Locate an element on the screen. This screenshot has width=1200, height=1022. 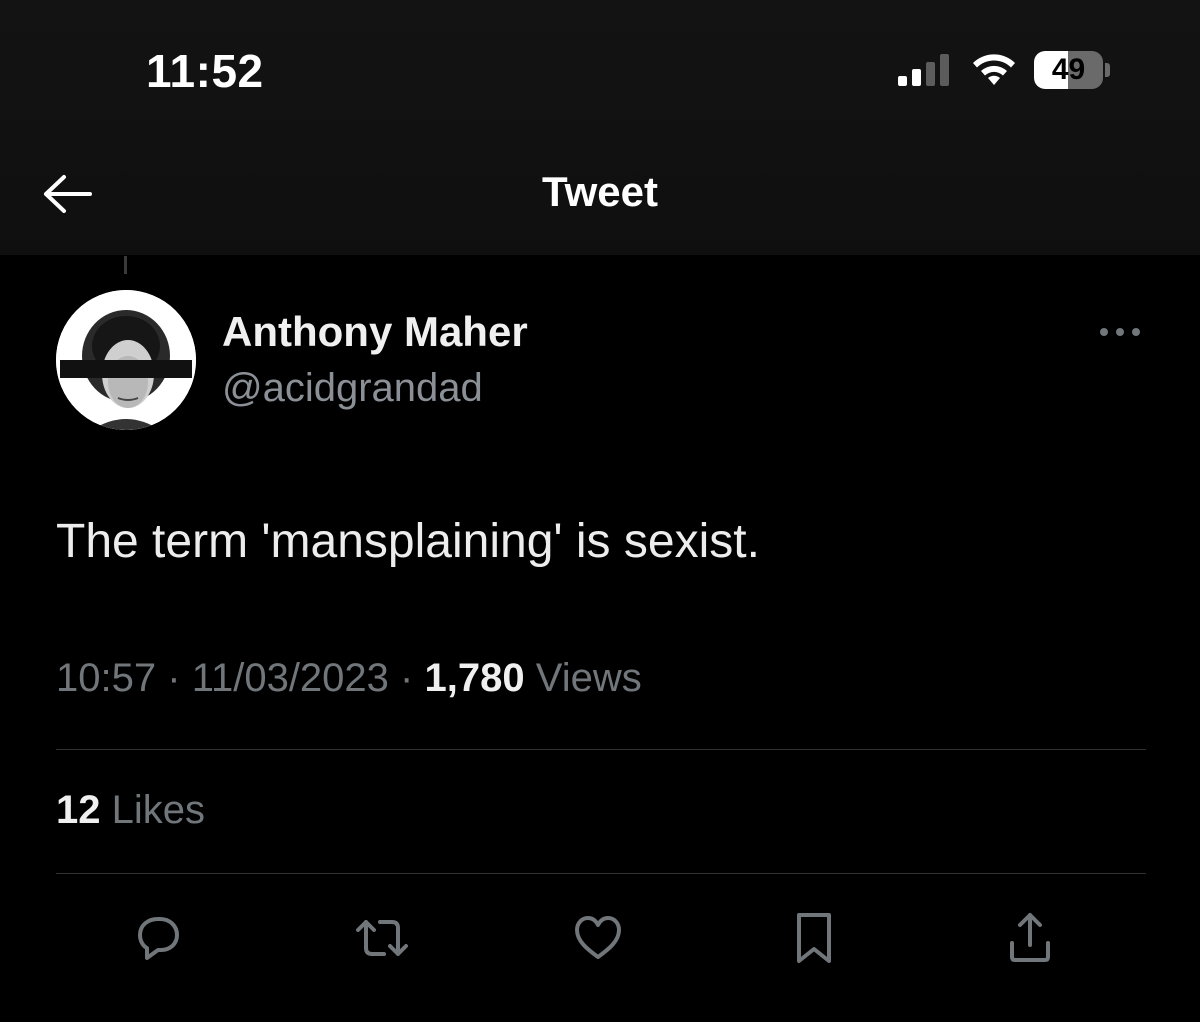
battery-cap is located at coordinates (1107, 70).